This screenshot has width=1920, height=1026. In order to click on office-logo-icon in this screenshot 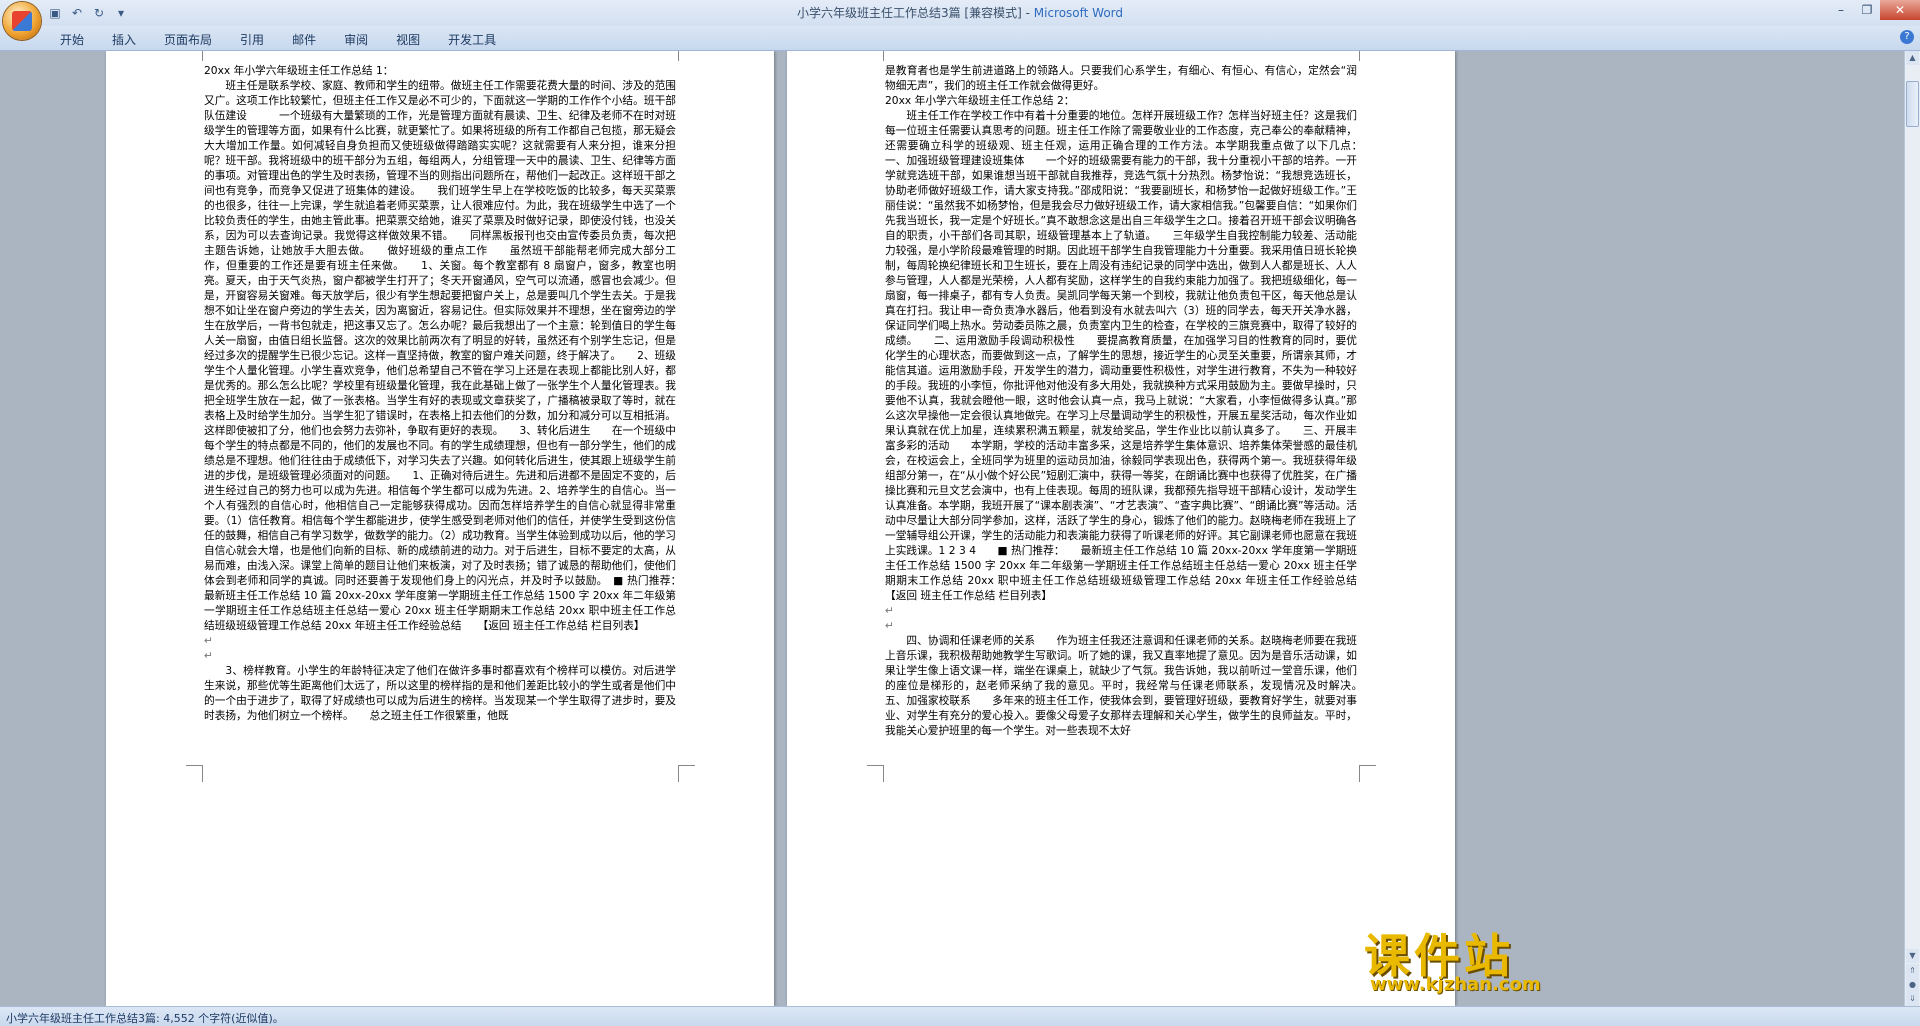, I will do `click(22, 21)`.